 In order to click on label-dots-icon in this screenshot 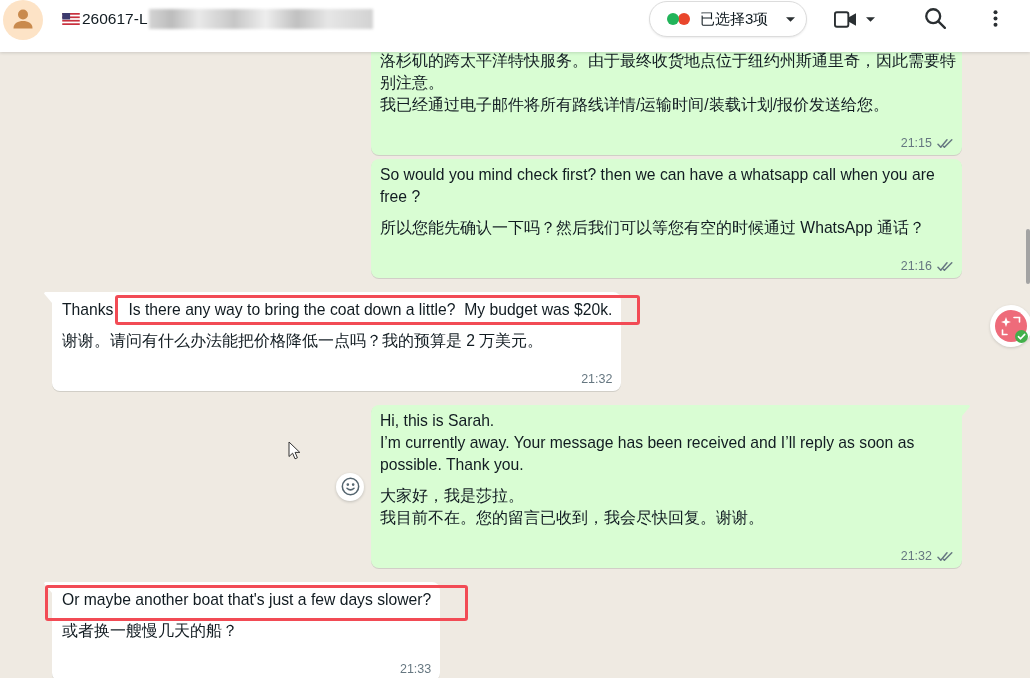, I will do `click(678, 19)`.